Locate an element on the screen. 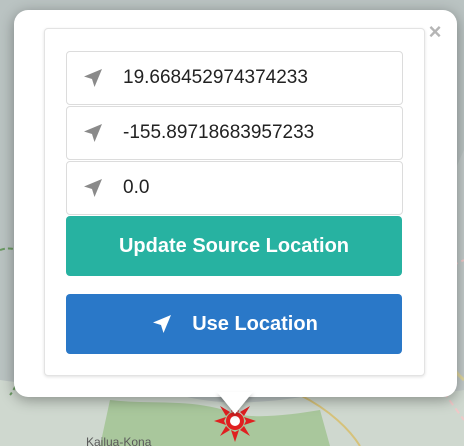 This screenshot has width=464, height=446. update-source-location-button: Update Source Location is located at coordinates (234, 246).